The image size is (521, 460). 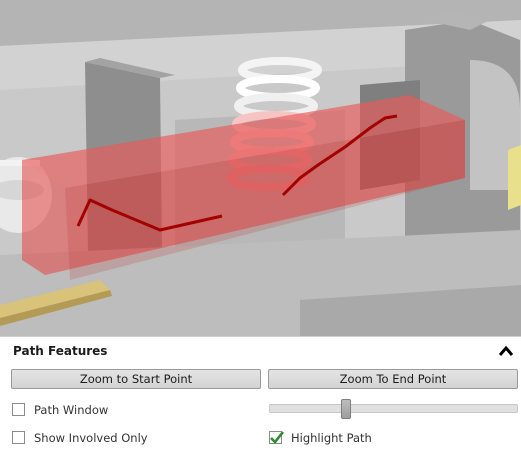 I want to click on show-involved-only-checkbox, so click(x=18, y=437).